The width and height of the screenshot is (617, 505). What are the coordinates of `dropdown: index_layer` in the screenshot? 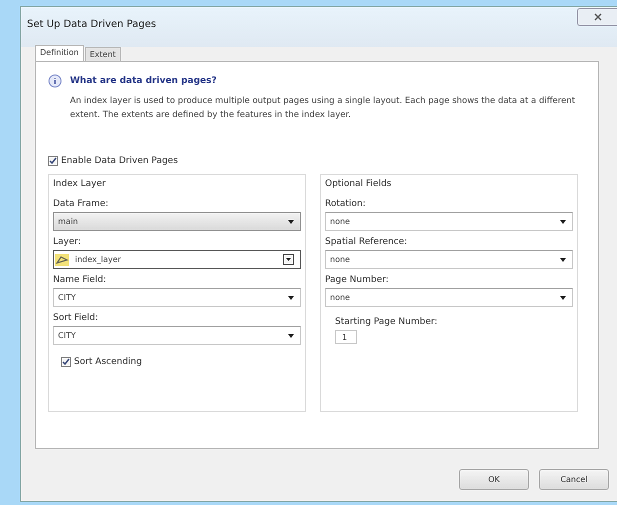 It's located at (177, 259).